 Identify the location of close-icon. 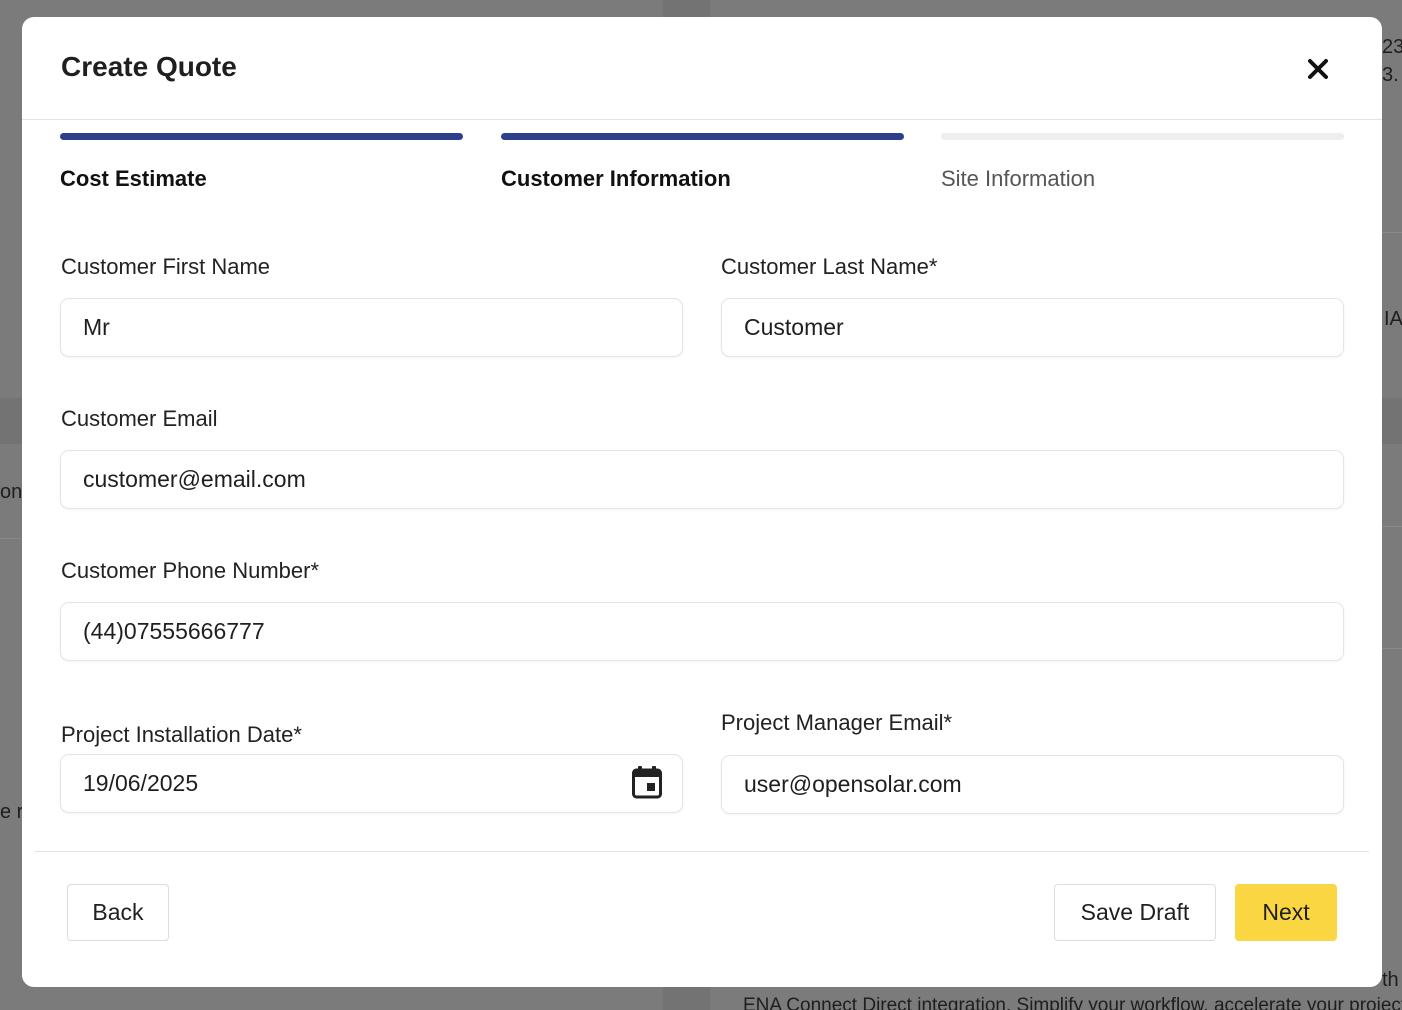
(1318, 69).